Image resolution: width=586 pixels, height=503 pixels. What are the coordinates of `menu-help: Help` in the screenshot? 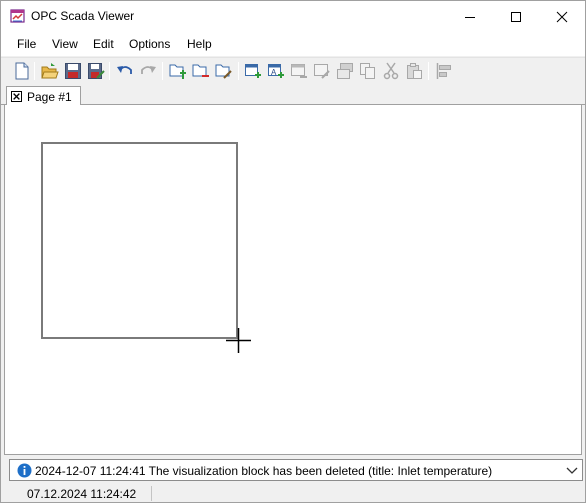 It's located at (199, 44).